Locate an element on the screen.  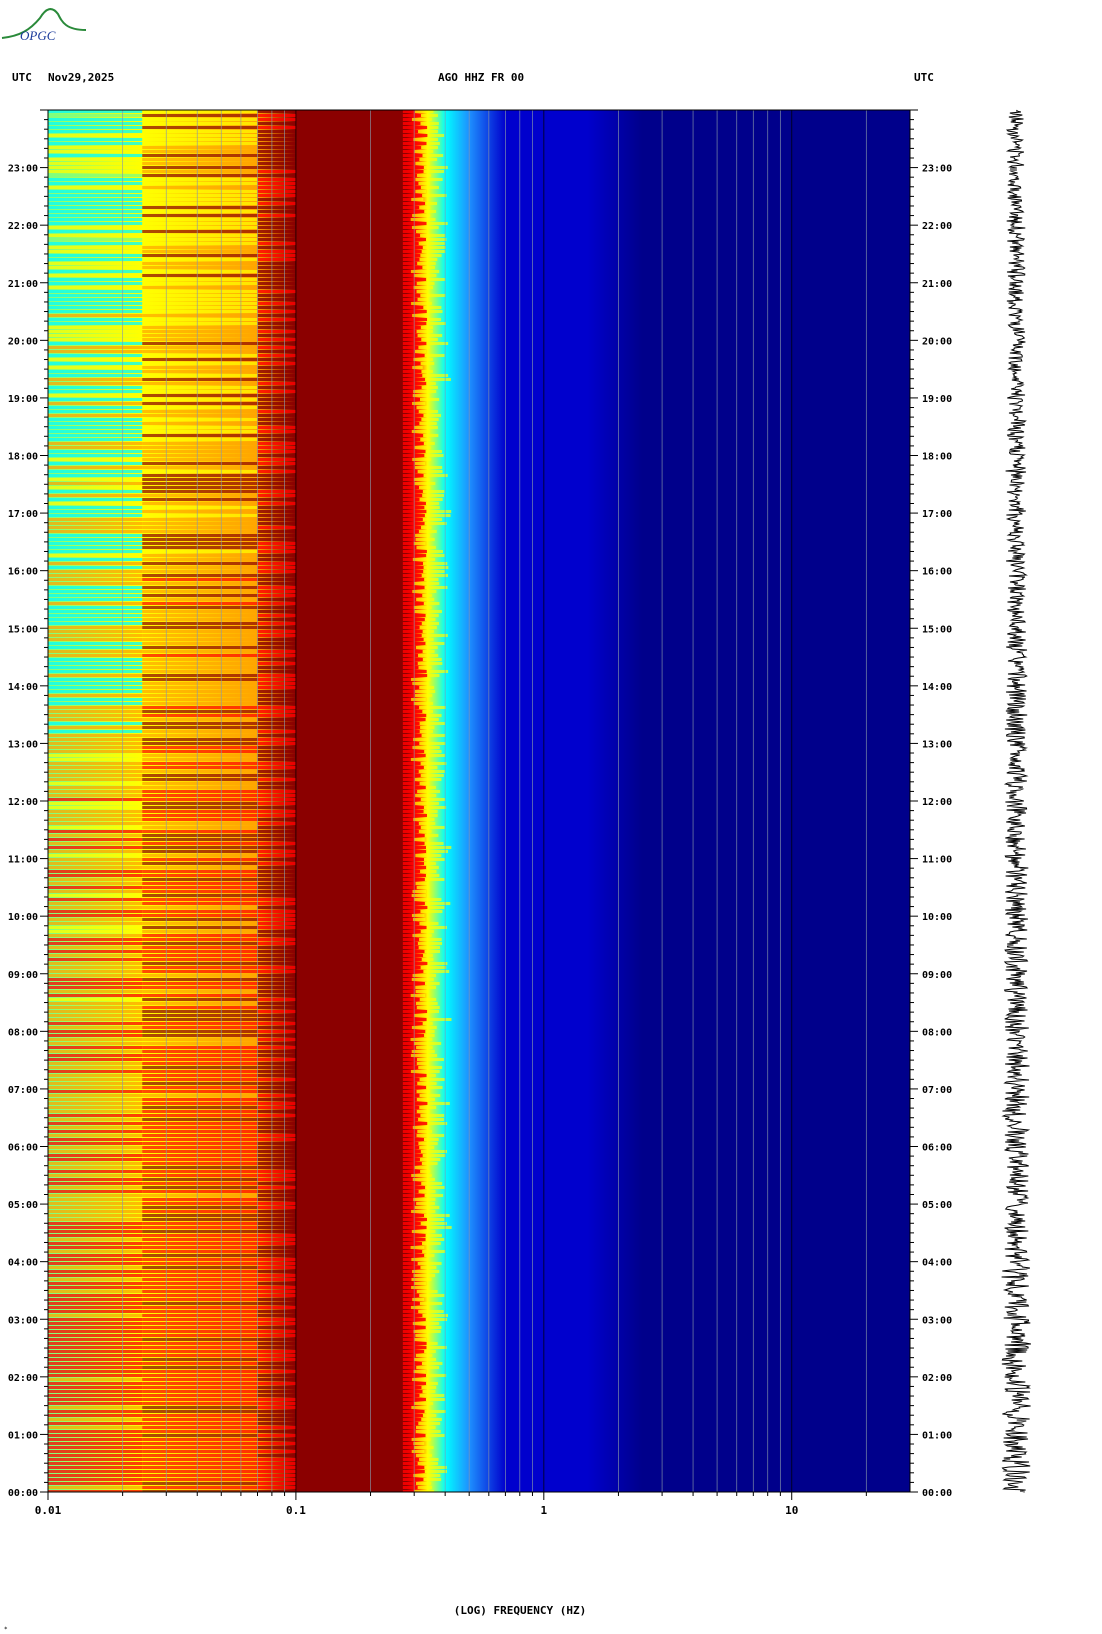
time-tick-label-right: 14:00 is located at coordinates (937, 687).